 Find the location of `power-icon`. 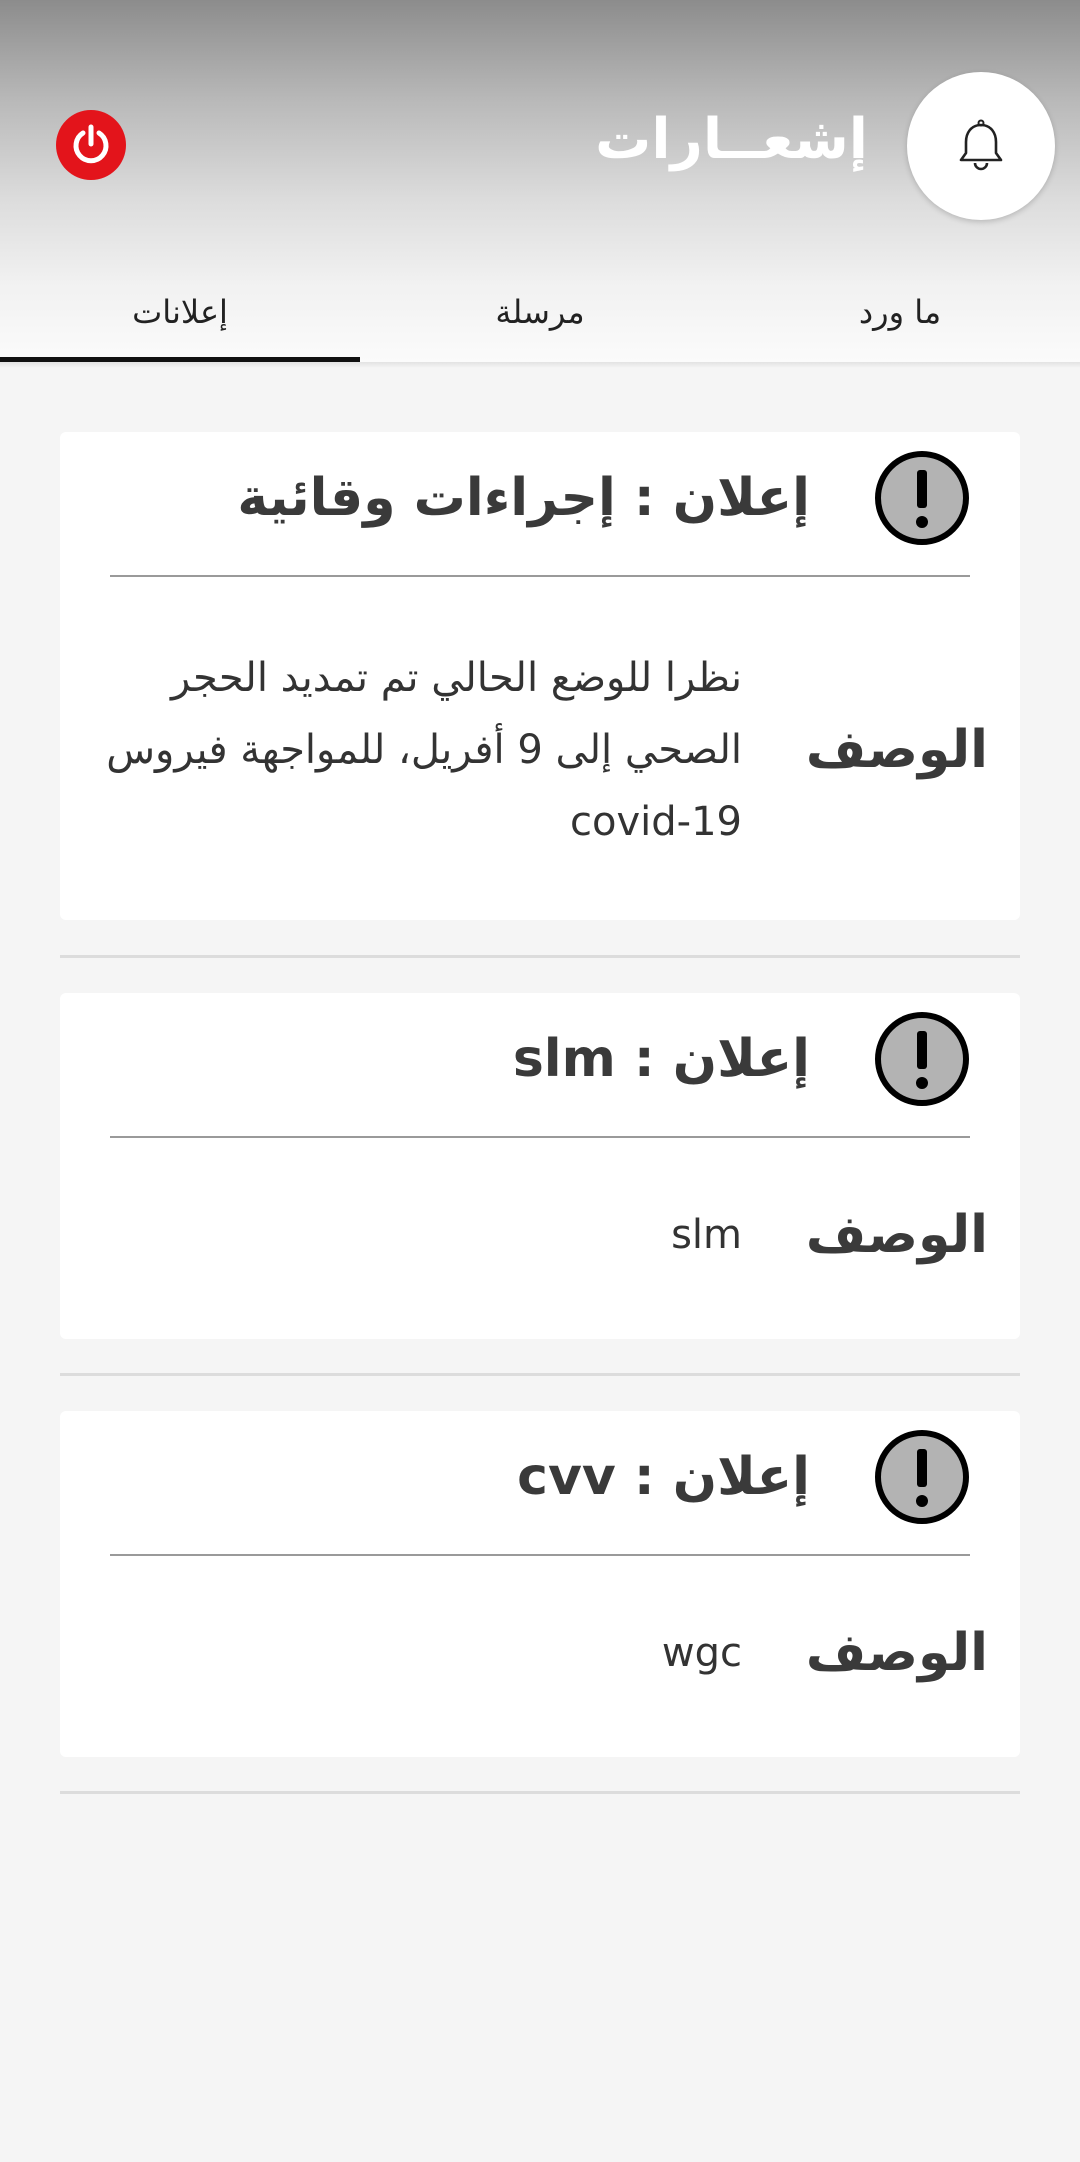

power-icon is located at coordinates (91, 144).